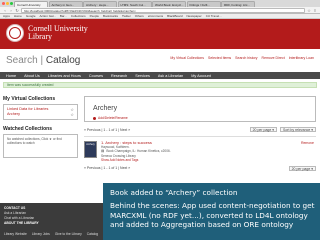  I want to click on nav-my-account: My Account, so click(201, 76).